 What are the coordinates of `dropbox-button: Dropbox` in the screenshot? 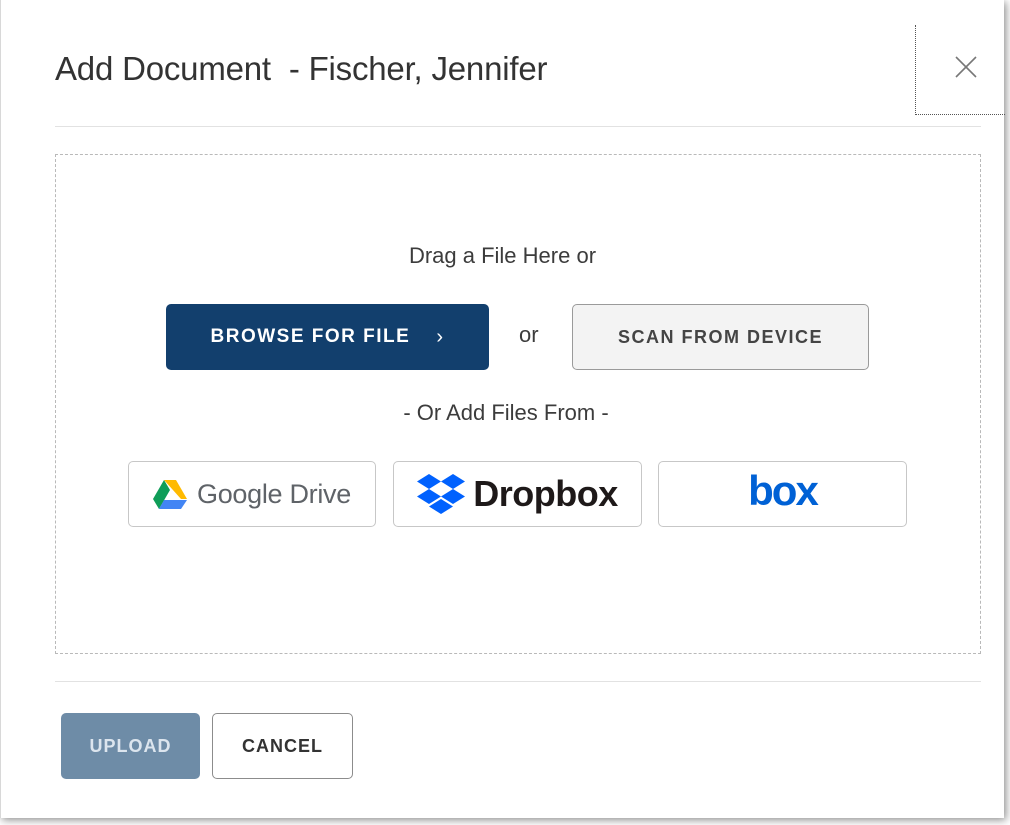 It's located at (517, 494).